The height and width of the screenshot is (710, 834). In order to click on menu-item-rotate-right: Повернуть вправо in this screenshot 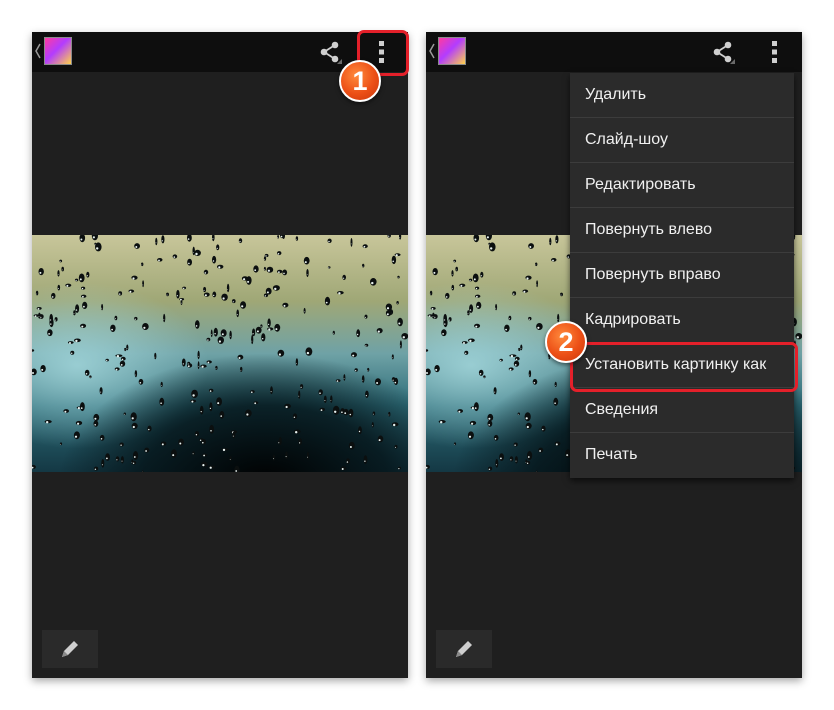, I will do `click(682, 275)`.